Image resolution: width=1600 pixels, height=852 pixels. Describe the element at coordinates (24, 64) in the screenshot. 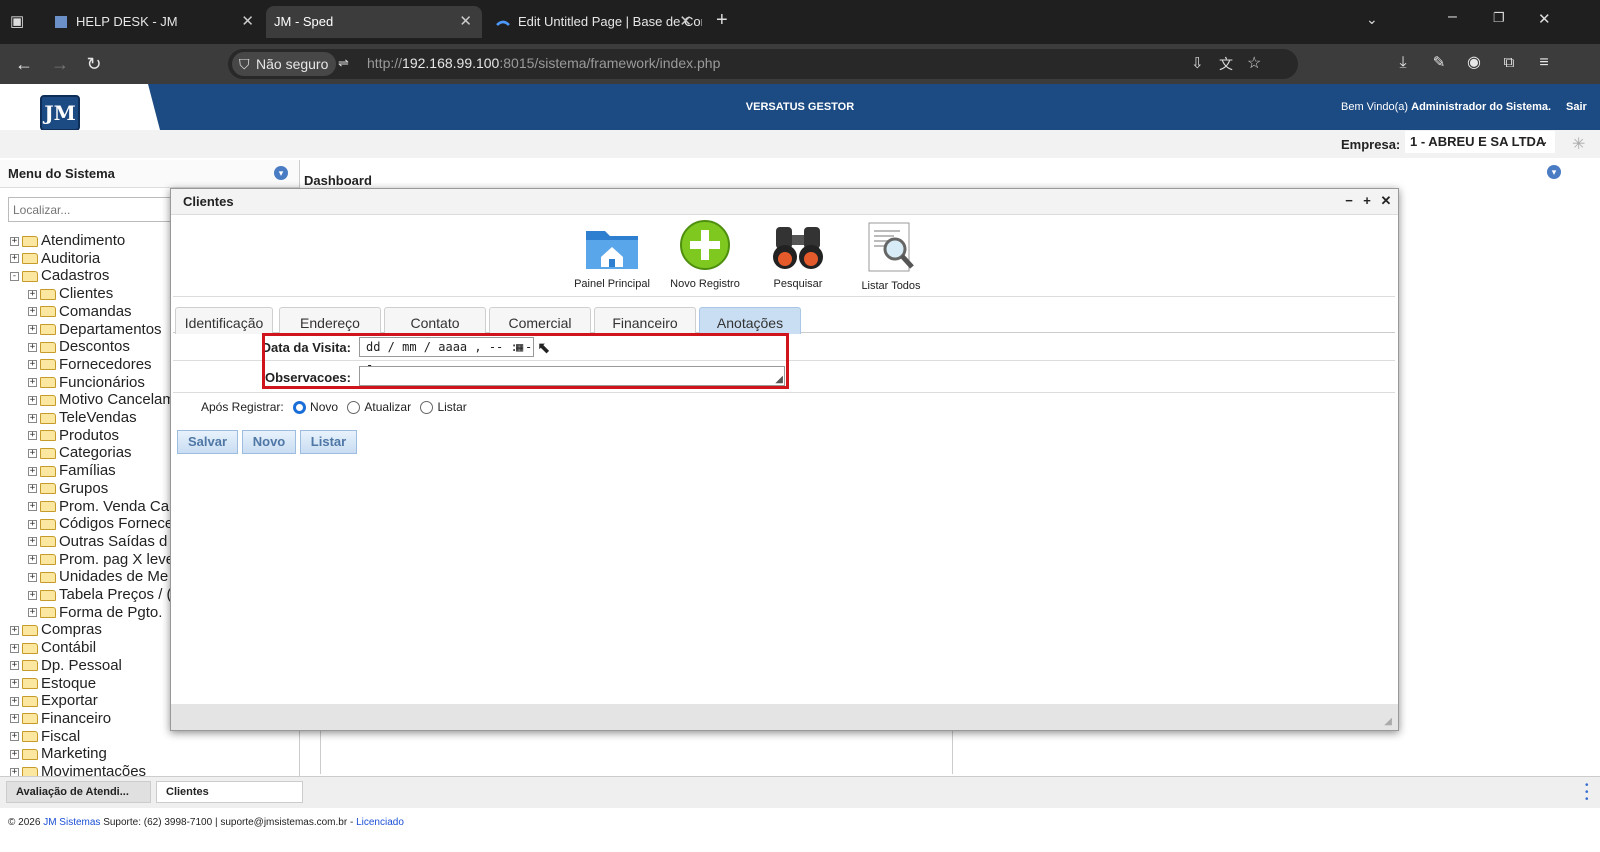

I see `back-icon: ←` at that location.